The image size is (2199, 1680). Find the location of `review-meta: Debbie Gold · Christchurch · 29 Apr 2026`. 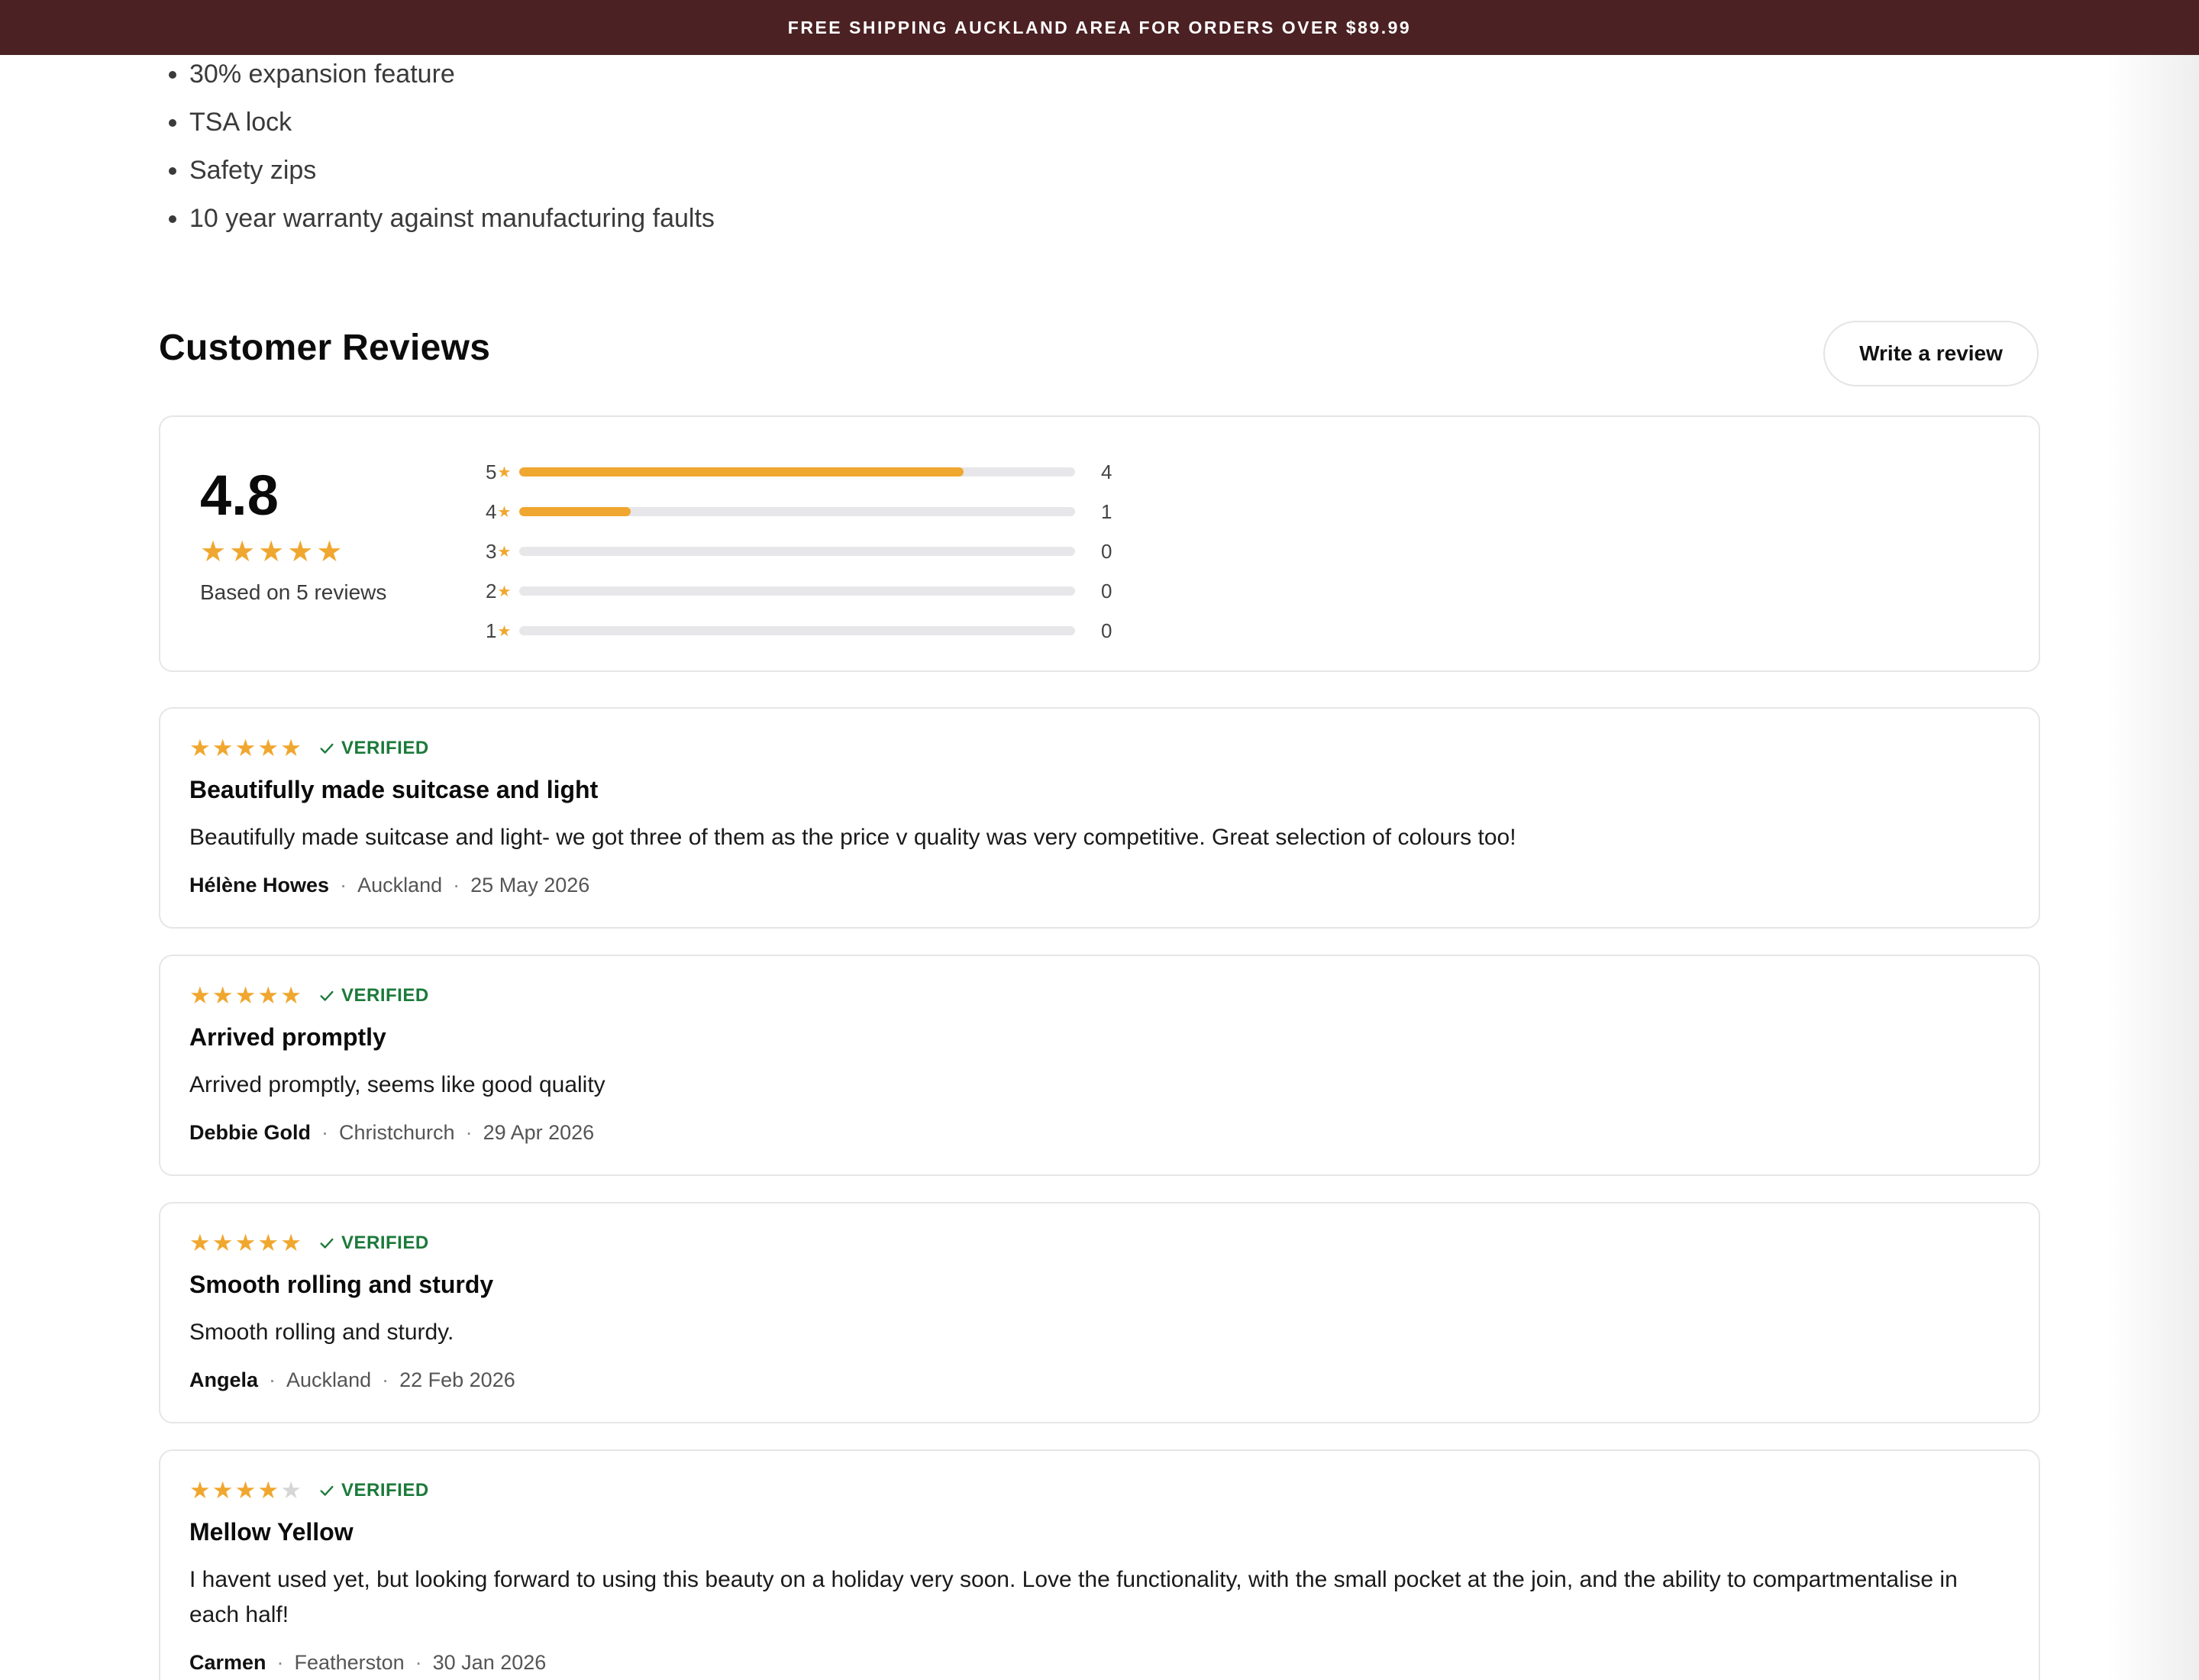

review-meta: Debbie Gold · Christchurch · 29 Apr 2026 is located at coordinates (392, 1133).